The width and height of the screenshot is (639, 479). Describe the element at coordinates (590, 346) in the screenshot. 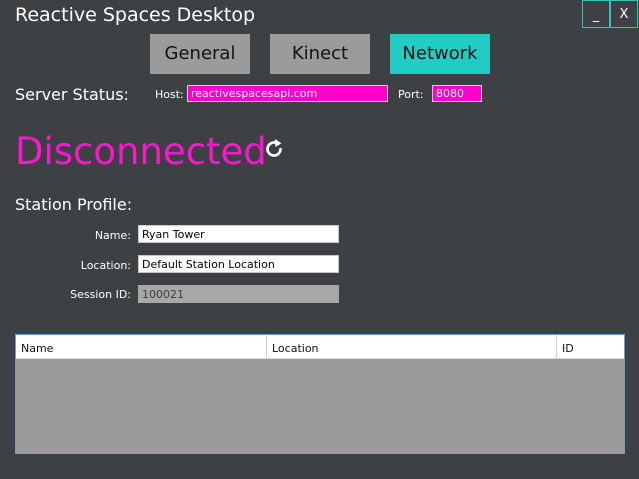

I see `column-header-id: ID` at that location.